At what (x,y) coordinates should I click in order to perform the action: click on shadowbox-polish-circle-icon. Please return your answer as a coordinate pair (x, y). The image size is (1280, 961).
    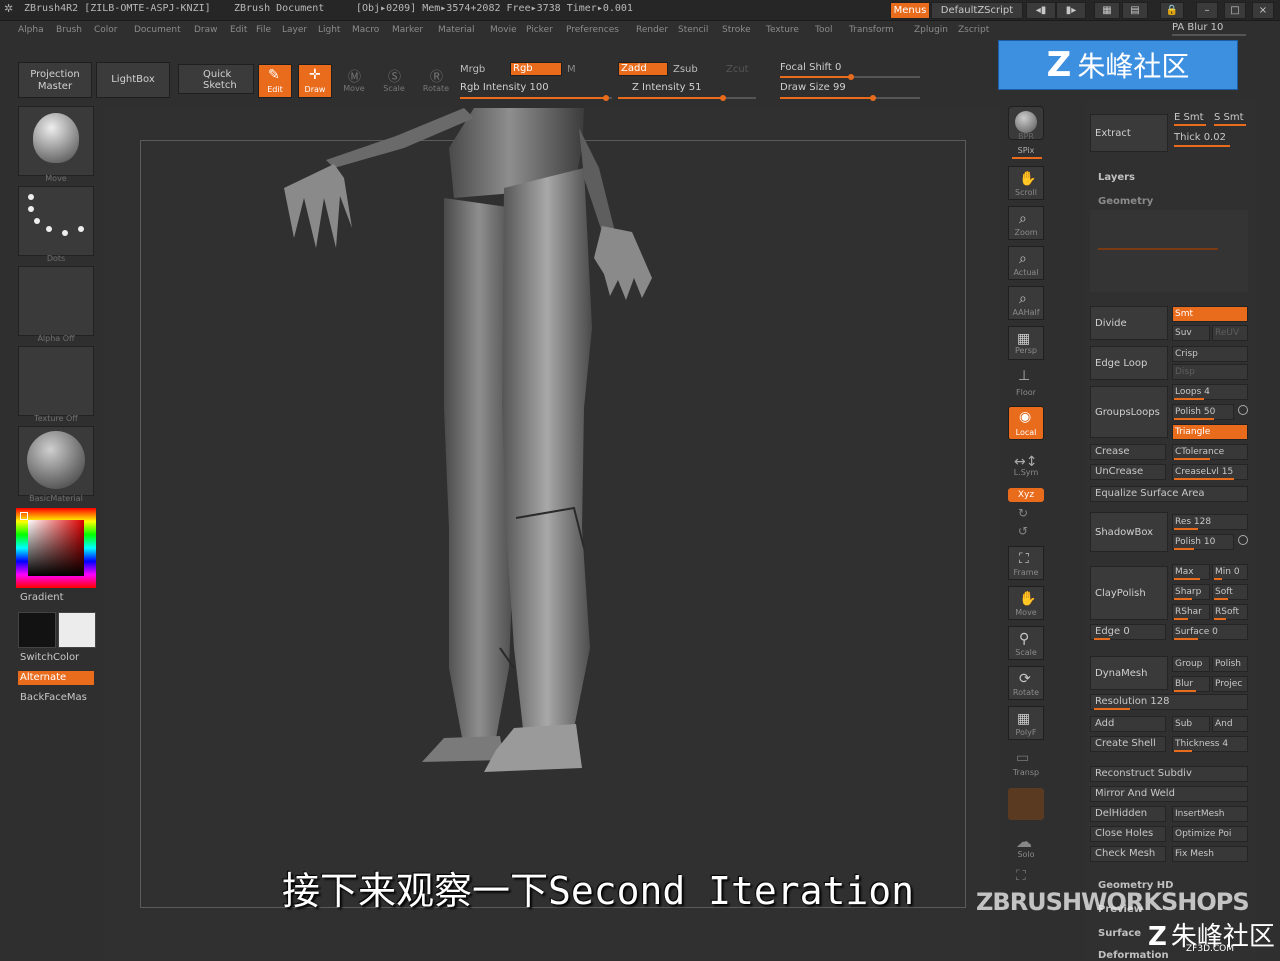
    Looking at the image, I should click on (1243, 540).